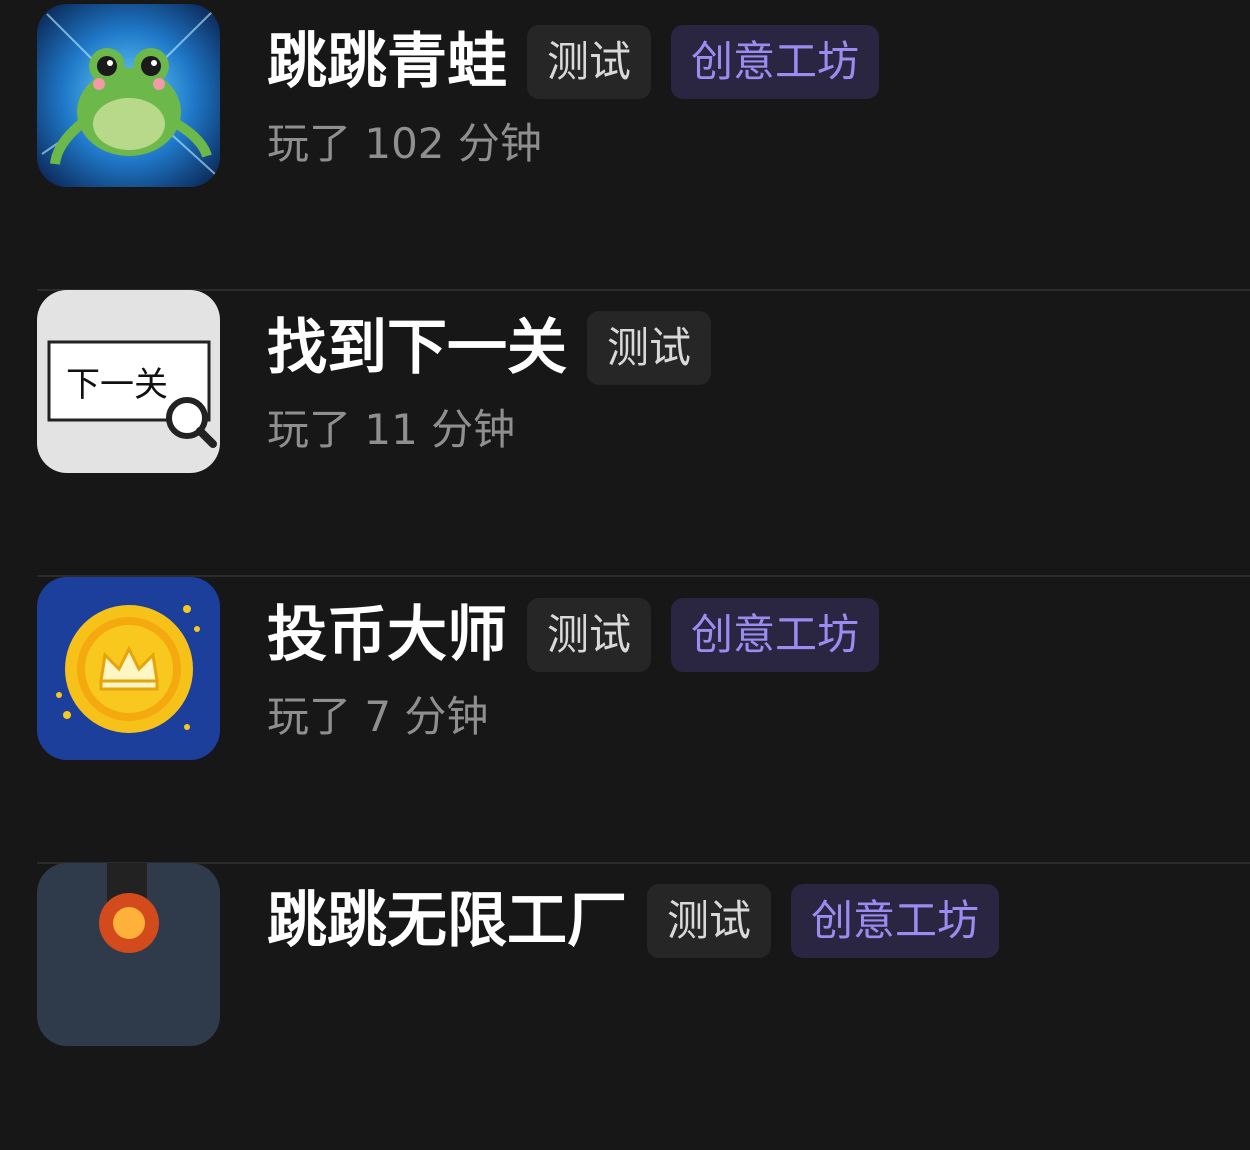 This screenshot has height=1150, width=1250. What do you see at coordinates (128, 668) in the screenshot?
I see `coin-crown-icon` at bounding box center [128, 668].